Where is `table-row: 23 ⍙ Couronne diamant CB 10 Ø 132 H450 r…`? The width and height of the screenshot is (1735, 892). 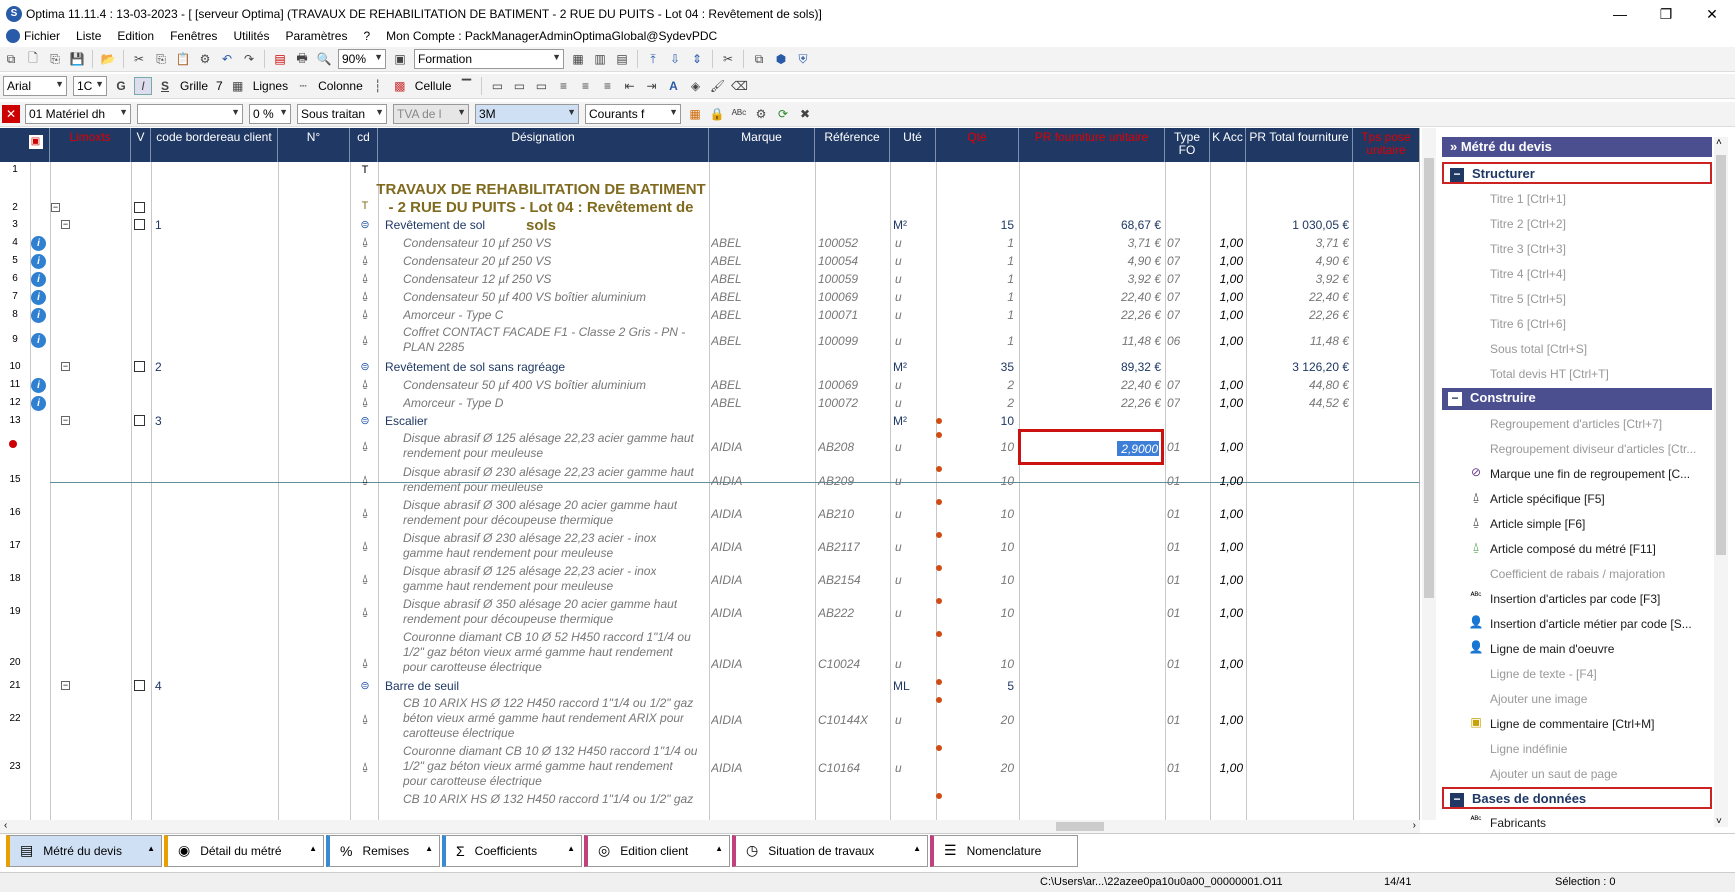
table-row: 23 ⍙ Couronne diamant CB 10 Ø 132 H450 r… is located at coordinates (709, 767).